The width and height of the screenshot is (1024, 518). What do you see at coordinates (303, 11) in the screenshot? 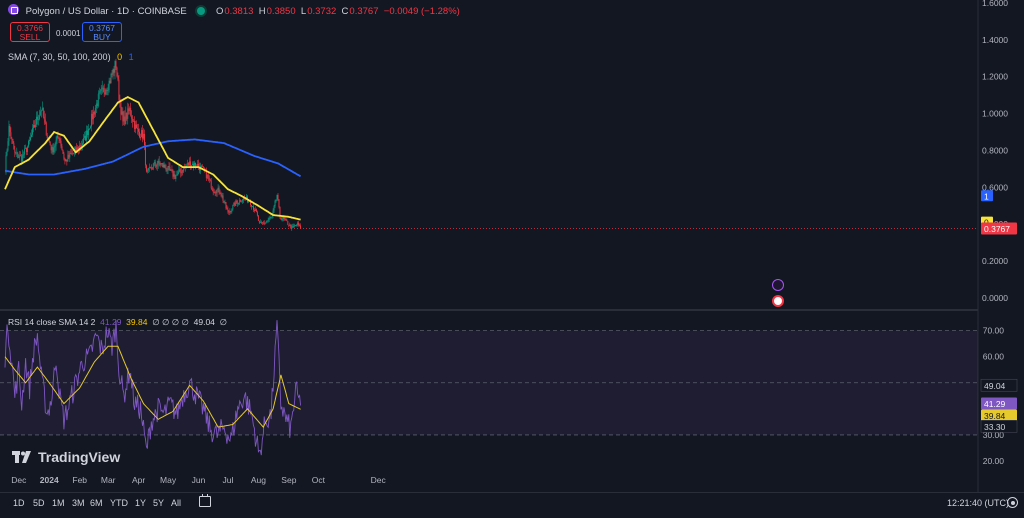
I see `low-label: L` at bounding box center [303, 11].